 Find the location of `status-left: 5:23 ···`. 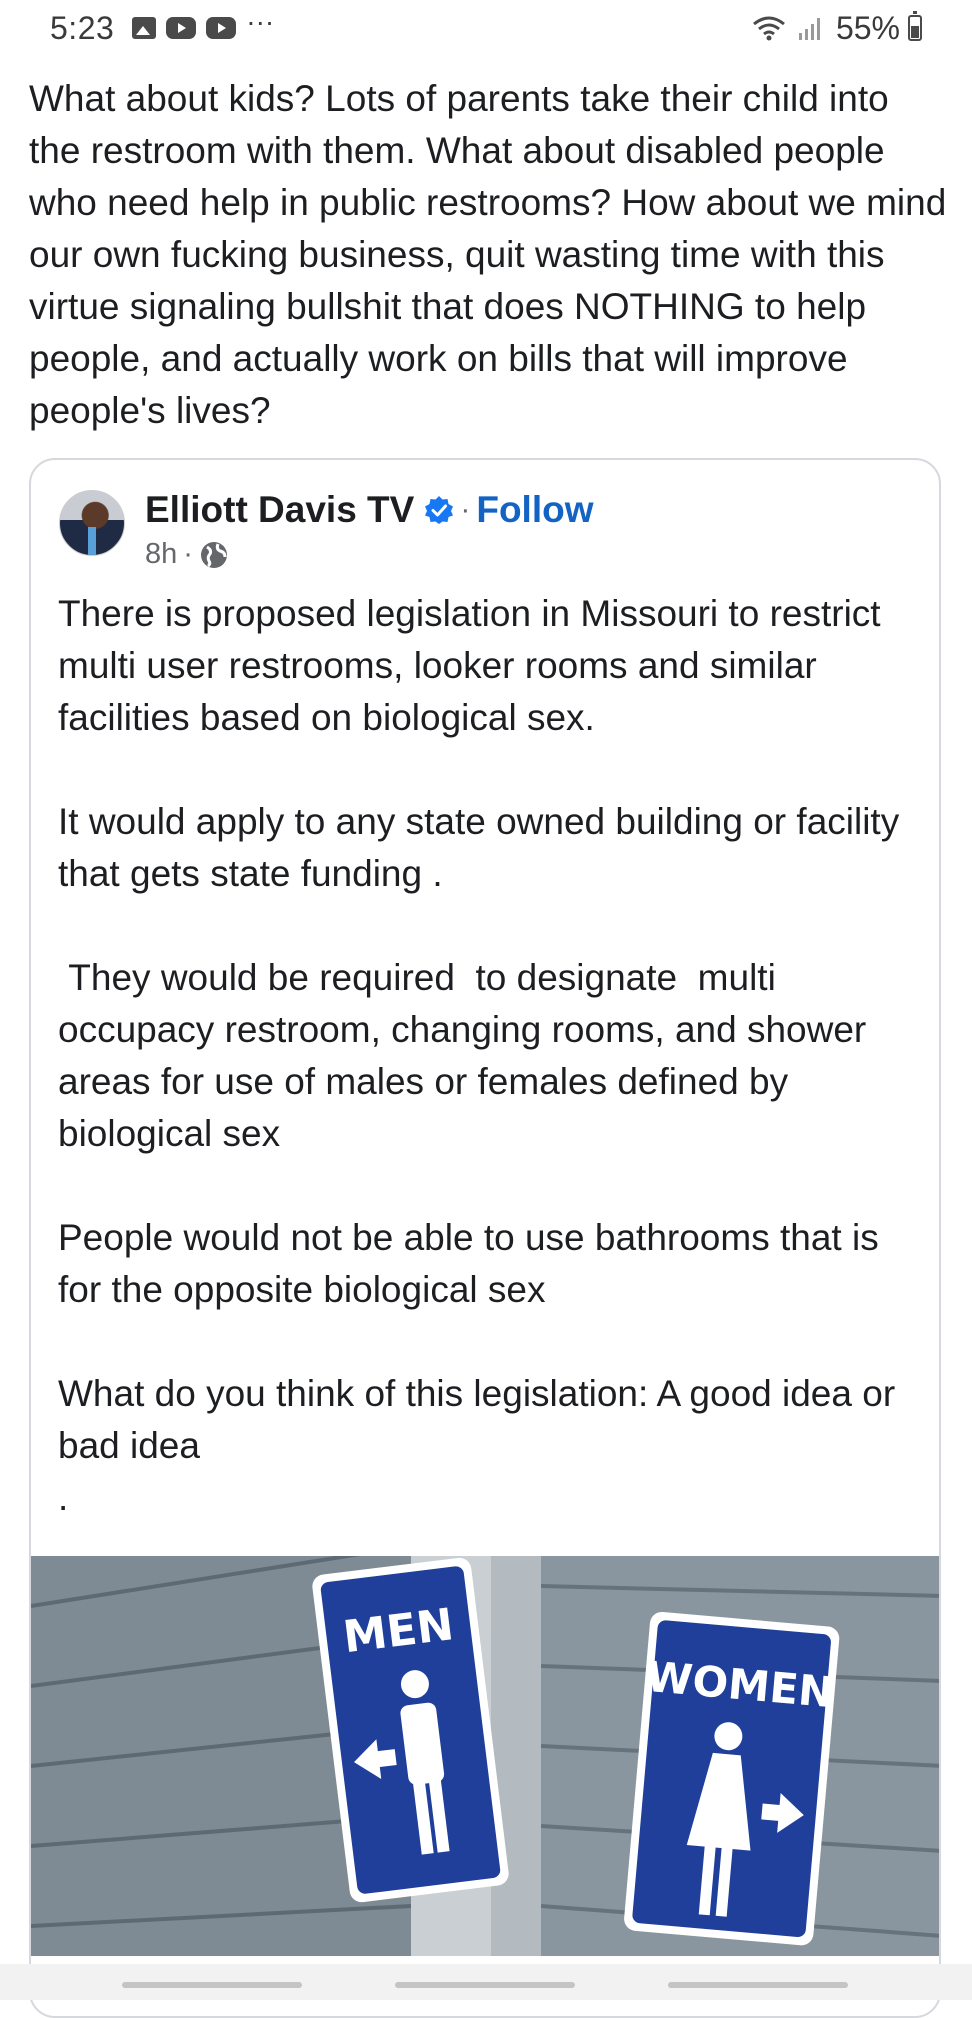

status-left: 5:23 ··· is located at coordinates (167, 26).